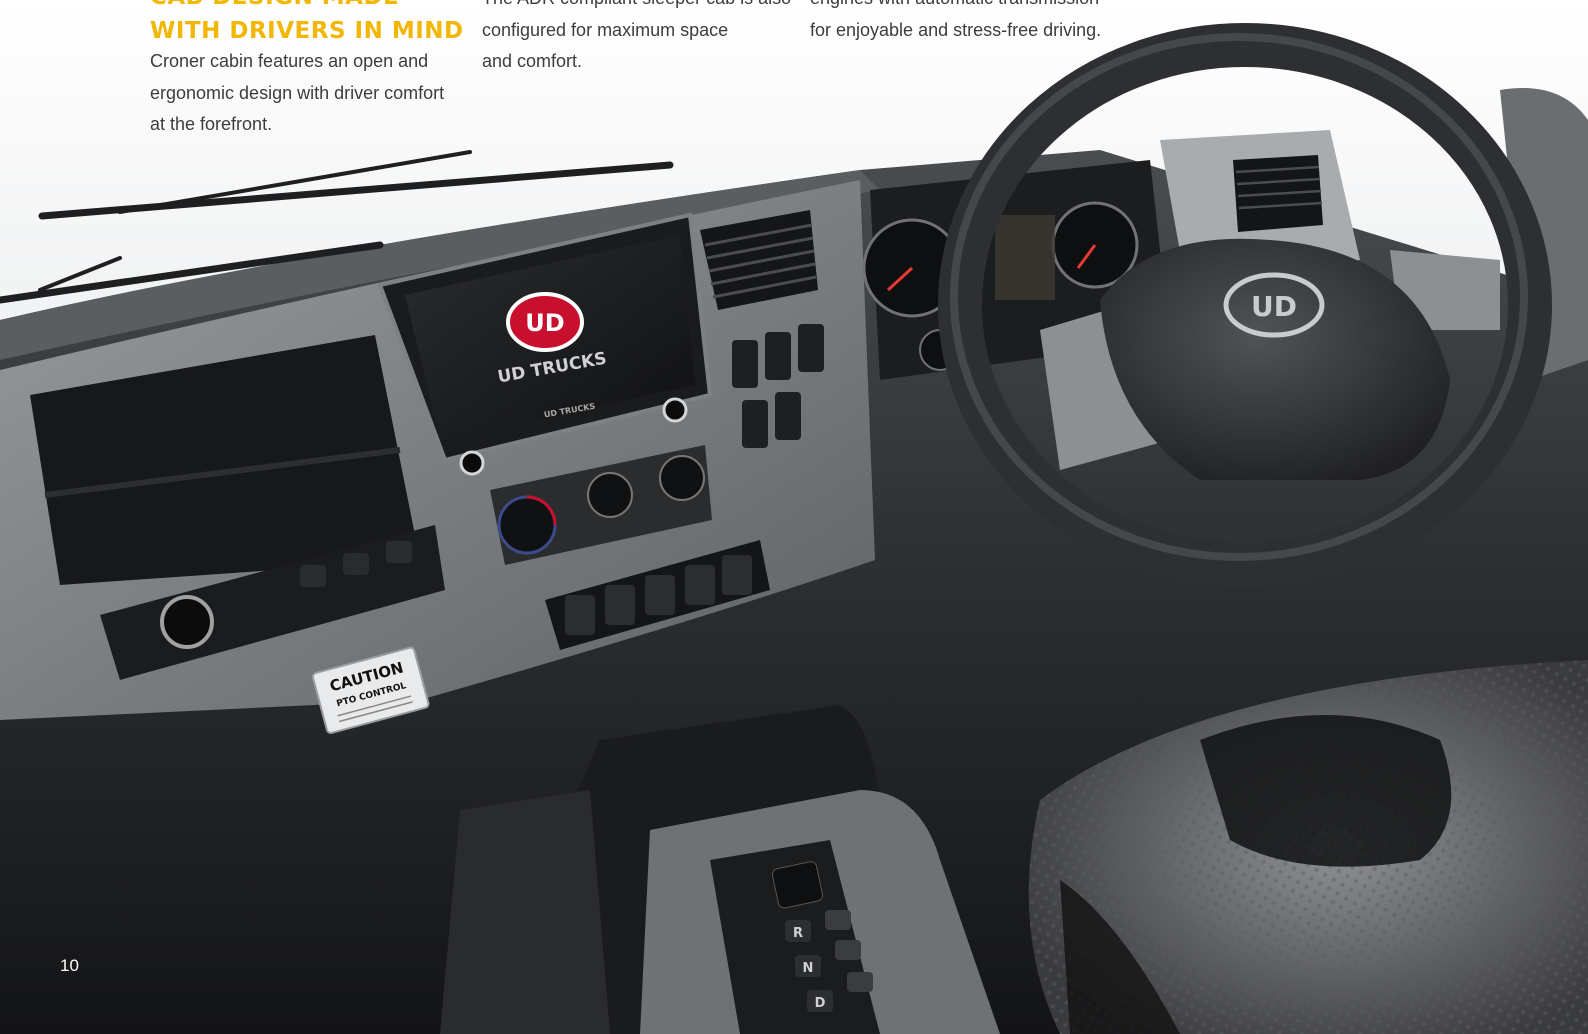 The image size is (1588, 1034). Describe the element at coordinates (636, 7) in the screenshot. I see `column-2-line-1: The ADR compliant sleeper cab is also` at that location.